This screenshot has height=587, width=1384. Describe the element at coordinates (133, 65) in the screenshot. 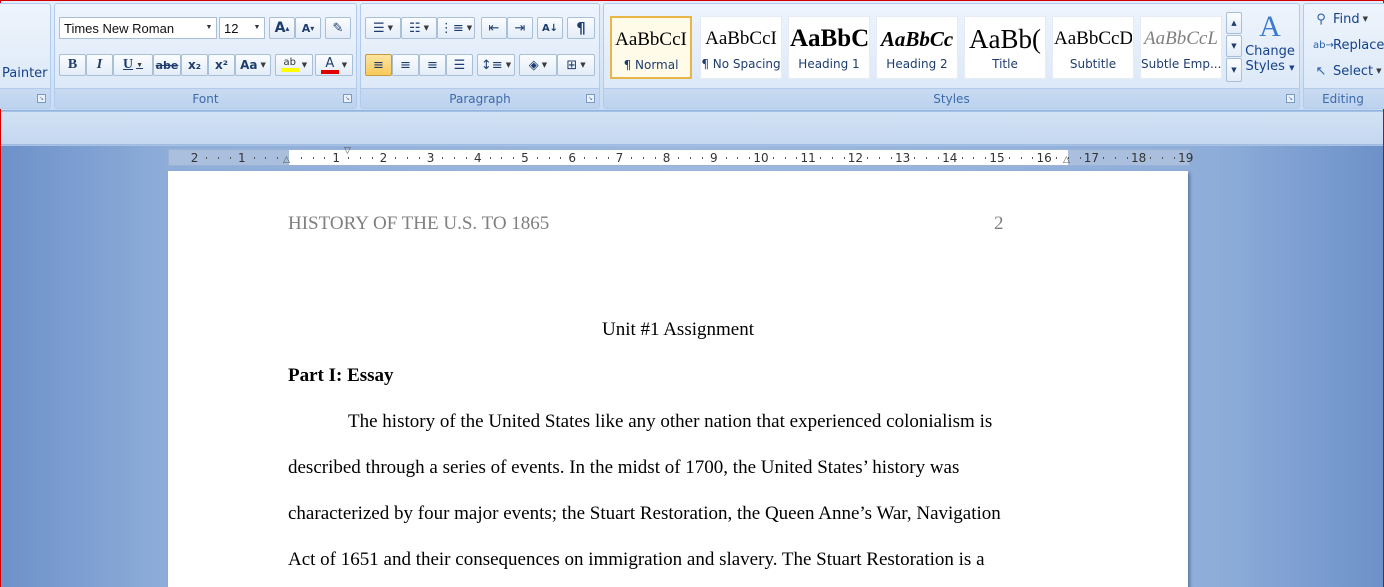

I see `underline-button: U ▼` at that location.